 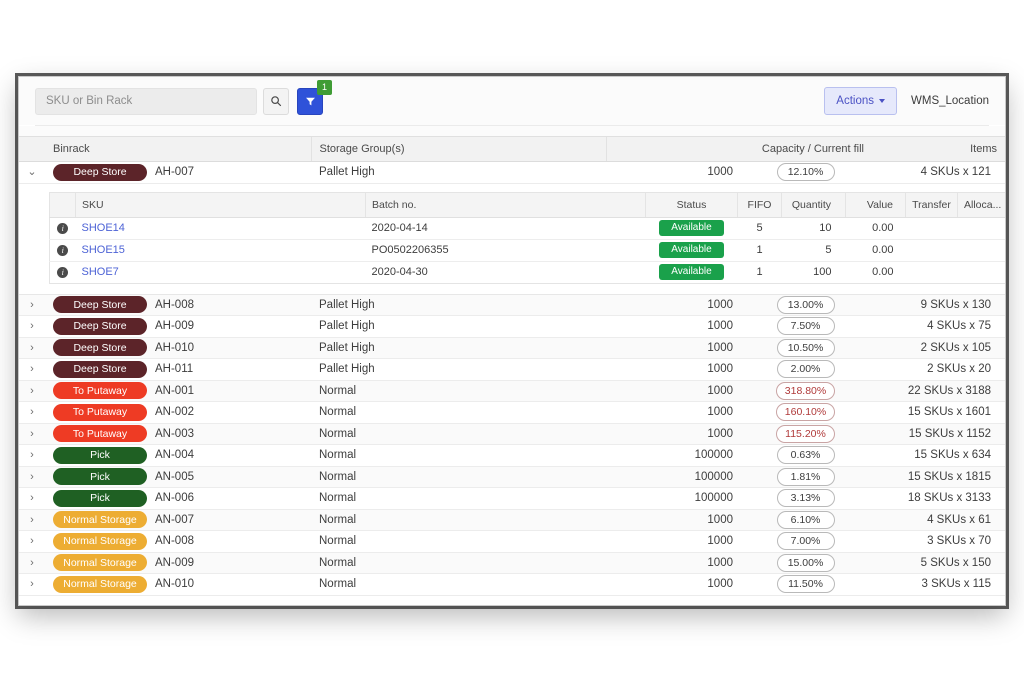 I want to click on status-cell: Available, so click(x=691, y=228).